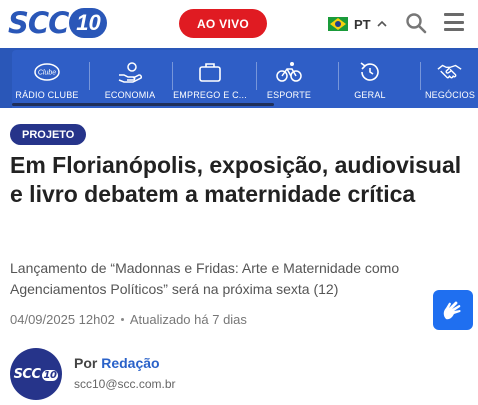 The width and height of the screenshot is (478, 405). Describe the element at coordinates (38, 23) in the screenshot. I see `logo-text: SCC` at that location.